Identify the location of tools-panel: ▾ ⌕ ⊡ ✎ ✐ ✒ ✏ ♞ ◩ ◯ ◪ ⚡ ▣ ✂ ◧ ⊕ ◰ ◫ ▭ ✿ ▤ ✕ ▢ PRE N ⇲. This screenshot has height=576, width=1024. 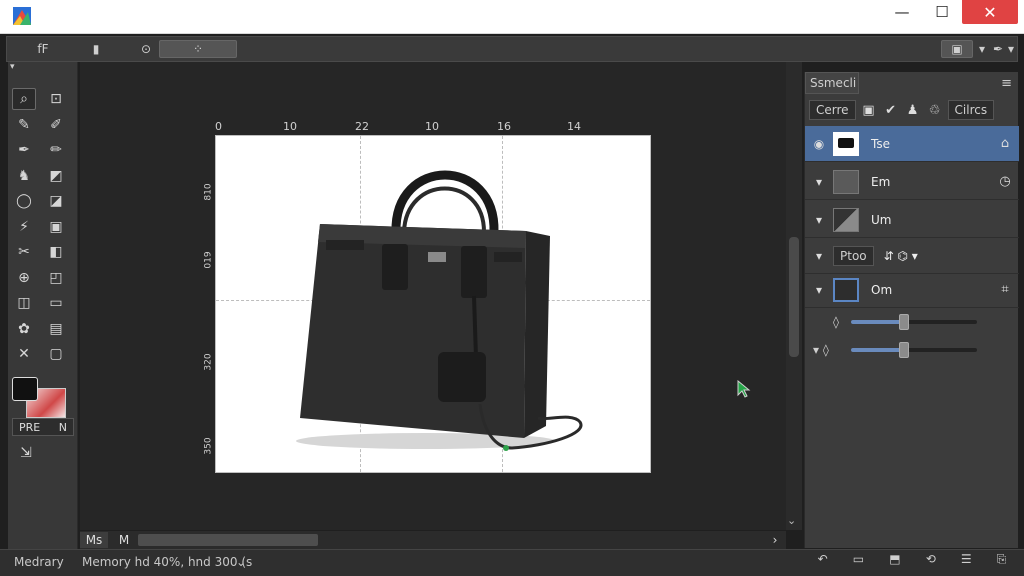
(43, 306).